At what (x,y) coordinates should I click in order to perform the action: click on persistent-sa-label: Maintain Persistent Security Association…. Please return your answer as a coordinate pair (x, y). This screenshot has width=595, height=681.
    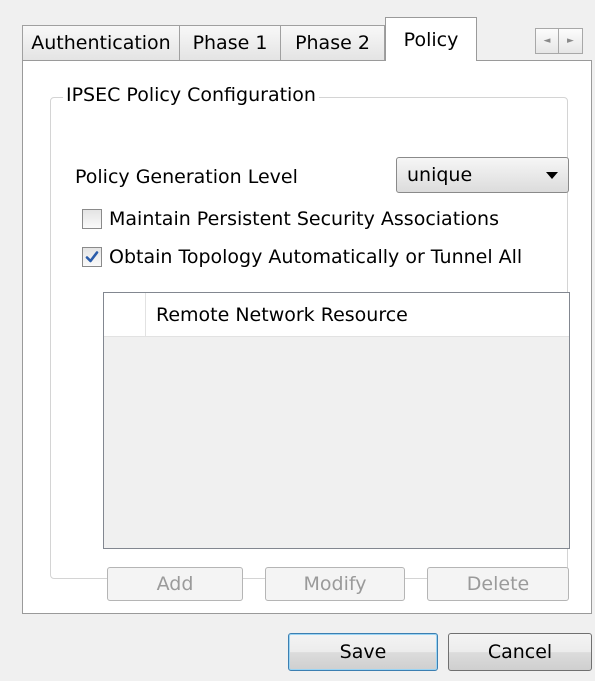
    Looking at the image, I should click on (304, 219).